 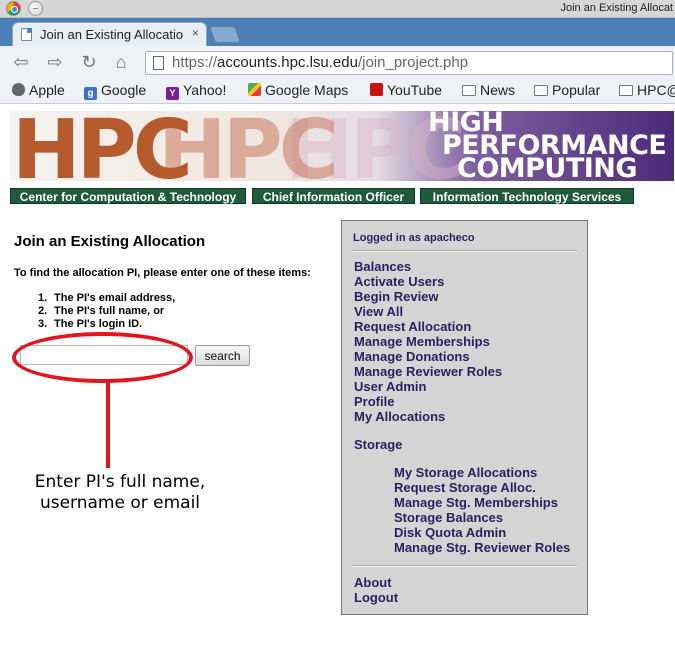 I want to click on annotation-ellipse, so click(x=102, y=357).